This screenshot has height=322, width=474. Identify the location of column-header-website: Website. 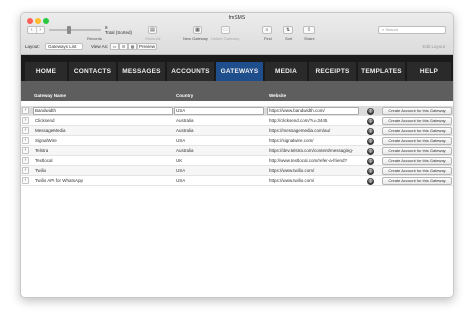
(277, 95).